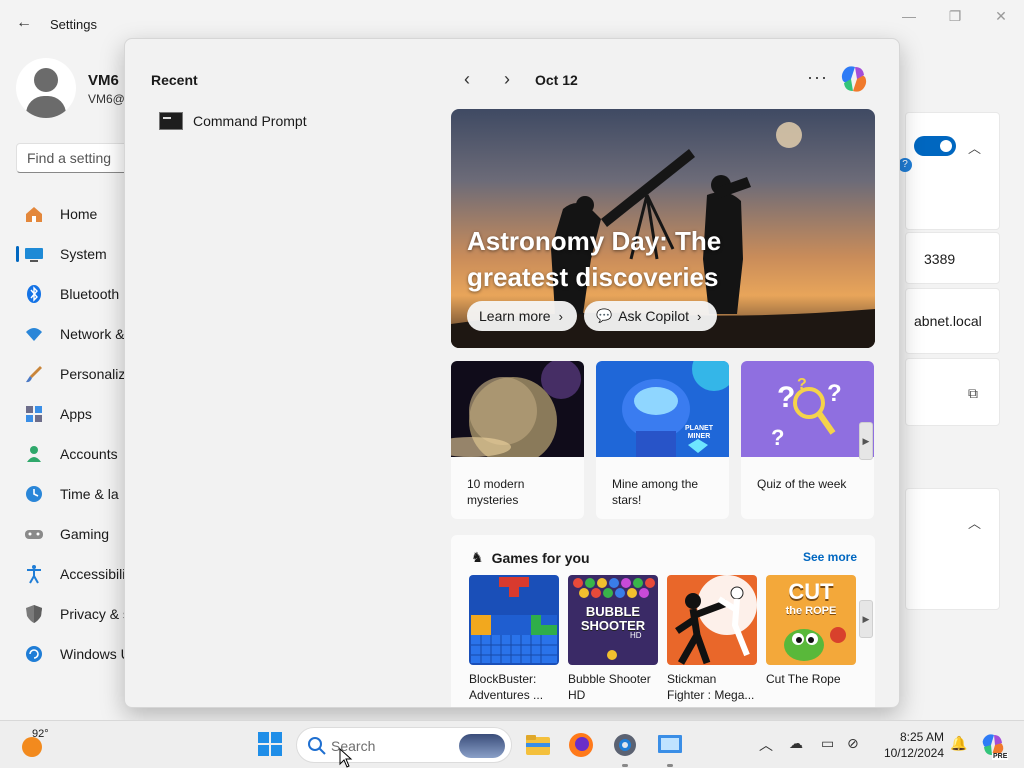  What do you see at coordinates (85, 534) in the screenshot?
I see `sidebar-item-label: Gaming` at bounding box center [85, 534].